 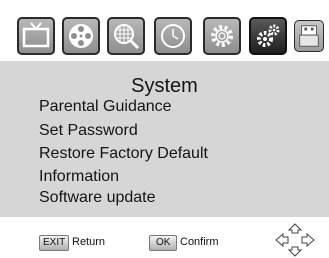 I want to click on tab-usb, so click(x=309, y=36).